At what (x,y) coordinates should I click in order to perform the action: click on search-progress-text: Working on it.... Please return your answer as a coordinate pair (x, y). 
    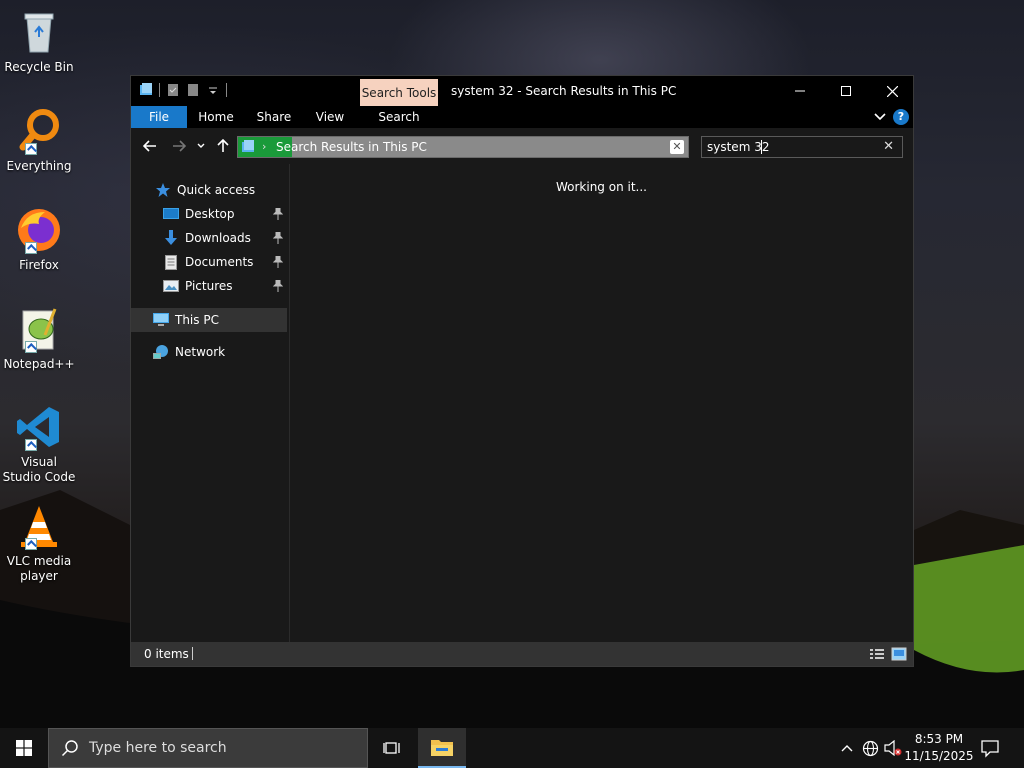
    Looking at the image, I should click on (601, 187).